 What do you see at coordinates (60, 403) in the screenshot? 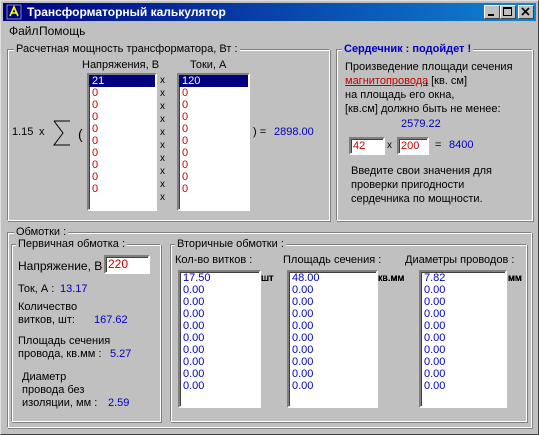
I see `primary-diam-label-3: изоляции, мм :` at bounding box center [60, 403].